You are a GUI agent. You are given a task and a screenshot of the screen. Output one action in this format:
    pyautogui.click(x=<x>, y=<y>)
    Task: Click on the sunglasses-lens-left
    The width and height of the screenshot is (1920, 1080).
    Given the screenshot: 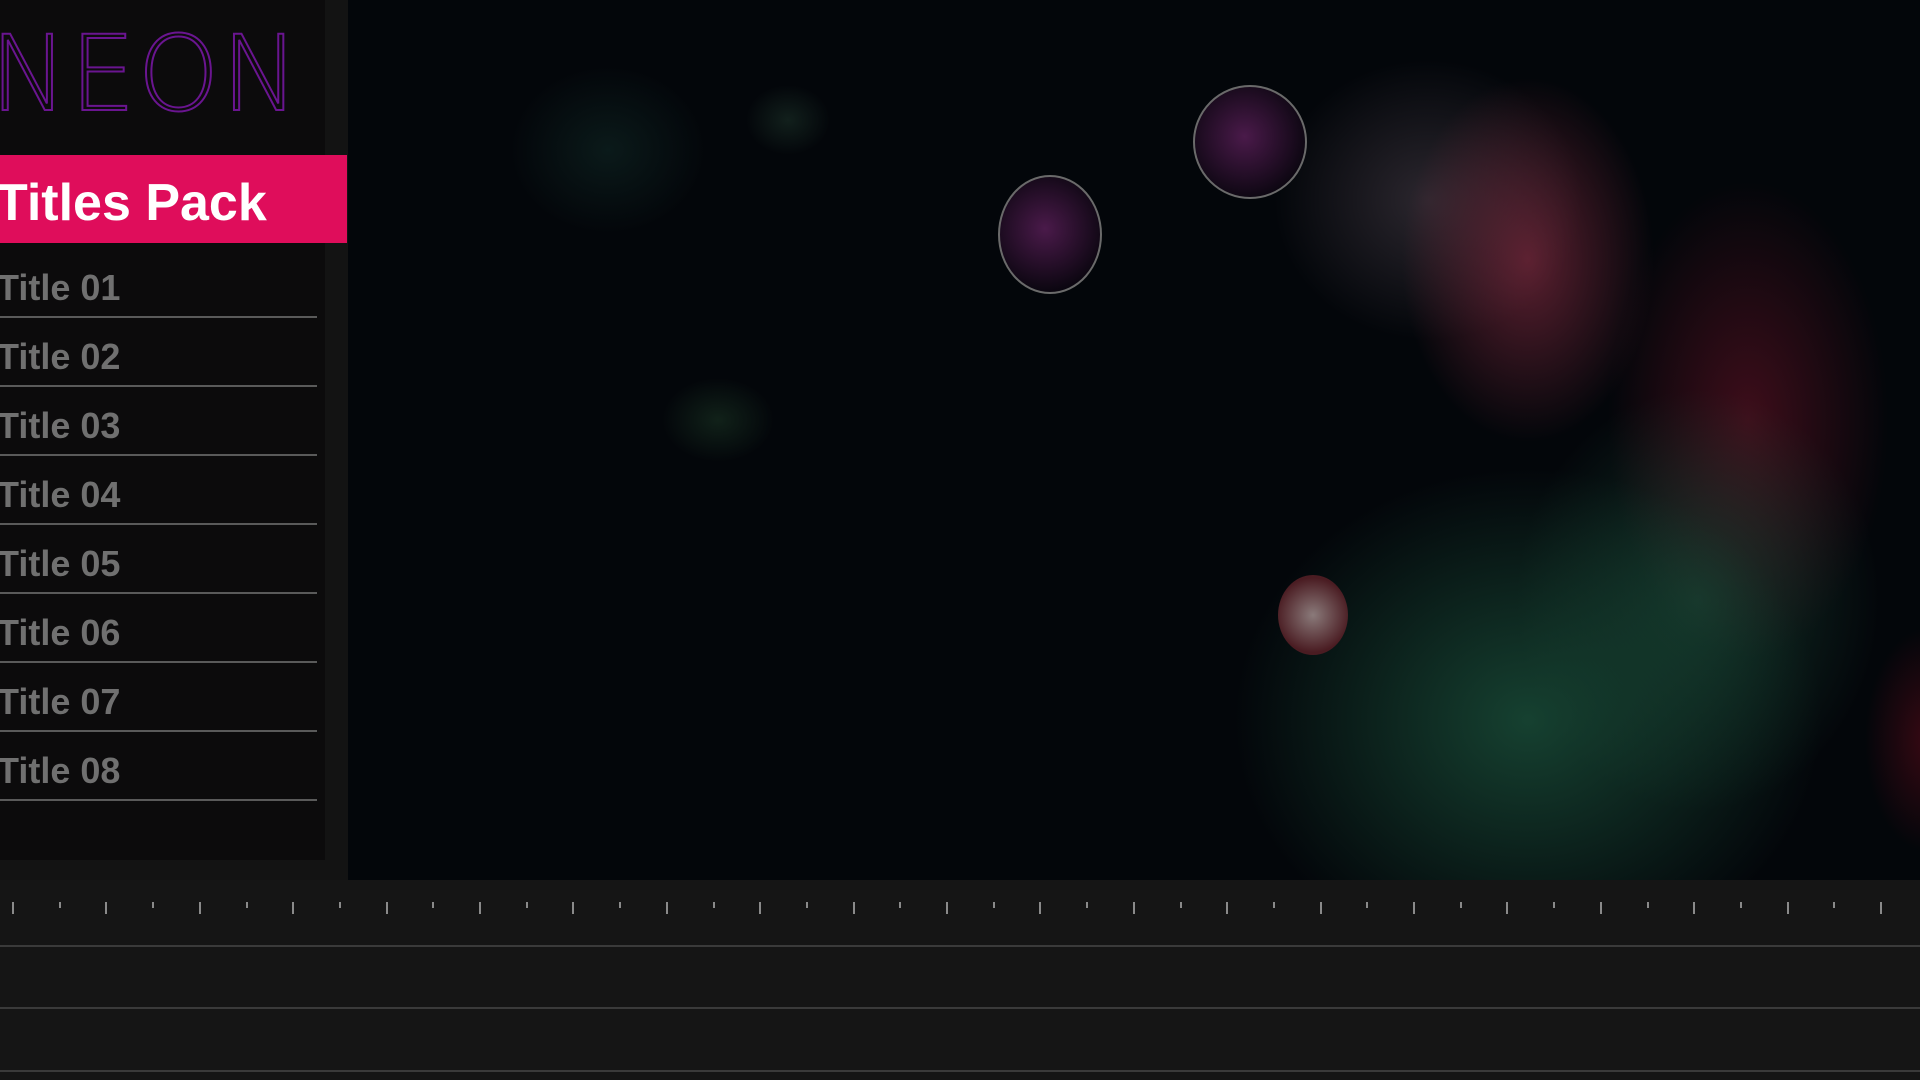 What is the action you would take?
    pyautogui.click(x=1050, y=234)
    